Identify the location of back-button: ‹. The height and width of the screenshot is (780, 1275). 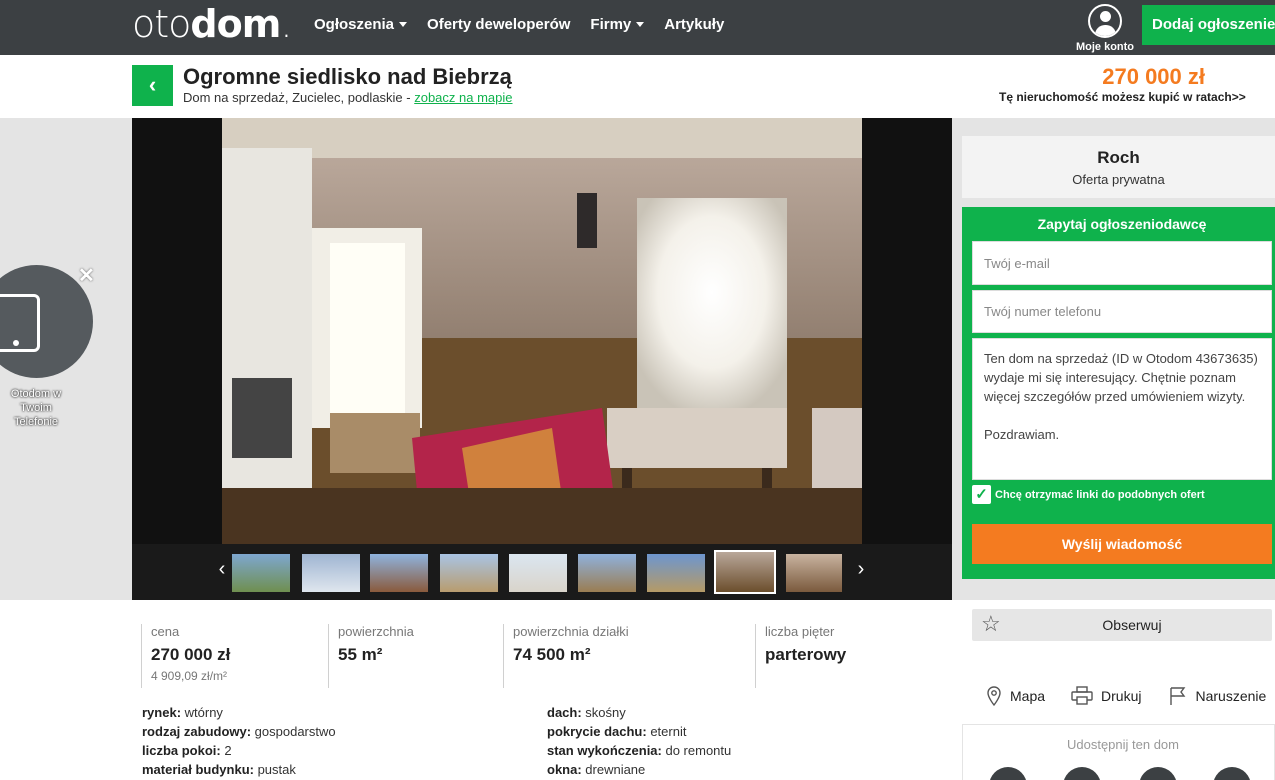
(152, 85).